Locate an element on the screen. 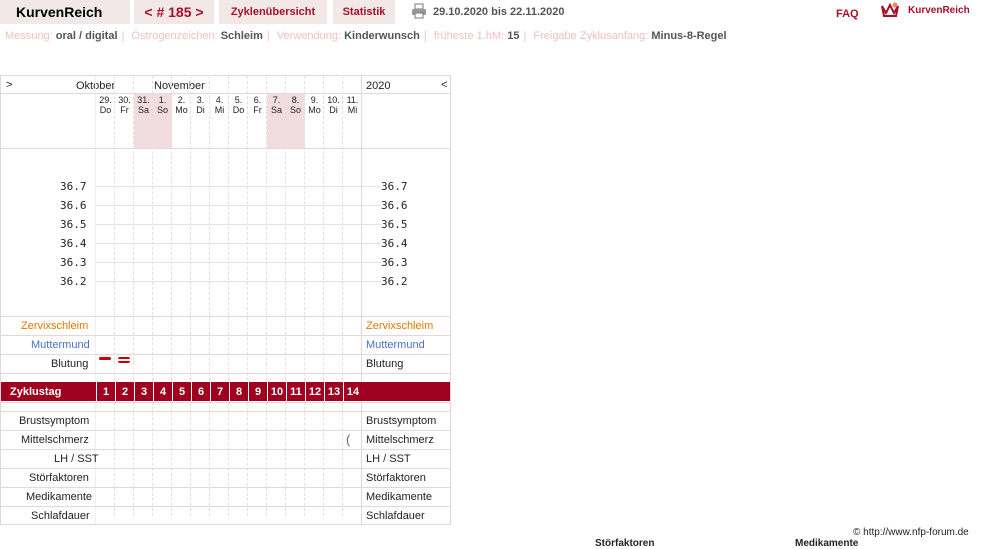  first-hm-label: früheste 1.hM: is located at coordinates (469, 36).